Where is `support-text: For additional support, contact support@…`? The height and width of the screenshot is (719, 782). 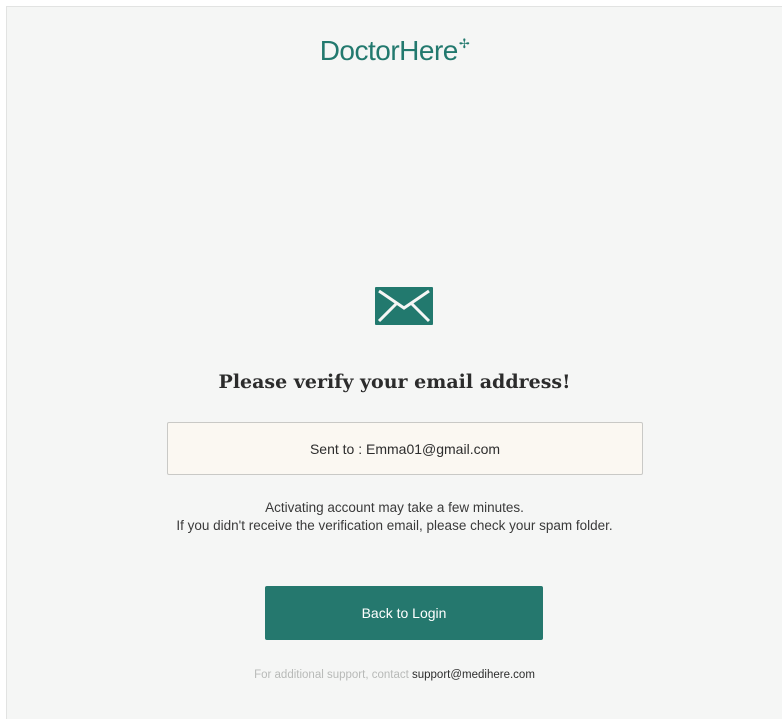 support-text: For additional support, contact support@… is located at coordinates (394, 675).